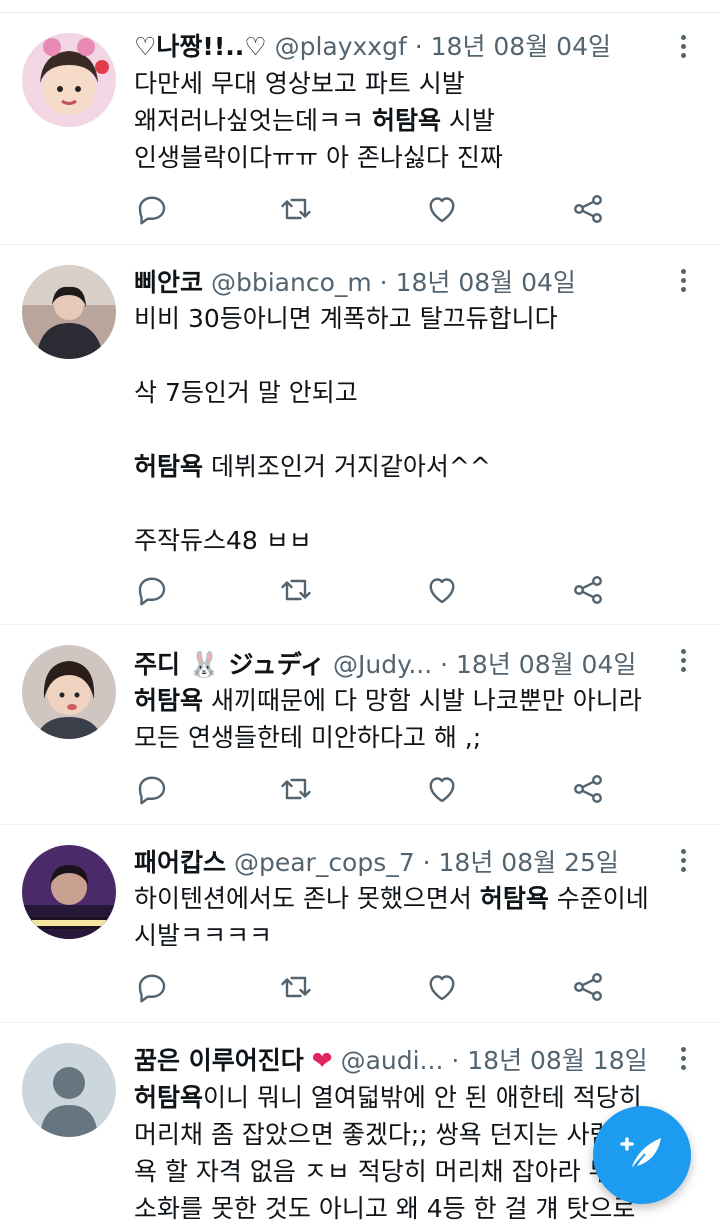 The width and height of the screenshot is (720, 1231). I want to click on display-name: 삐안코, so click(168, 282).